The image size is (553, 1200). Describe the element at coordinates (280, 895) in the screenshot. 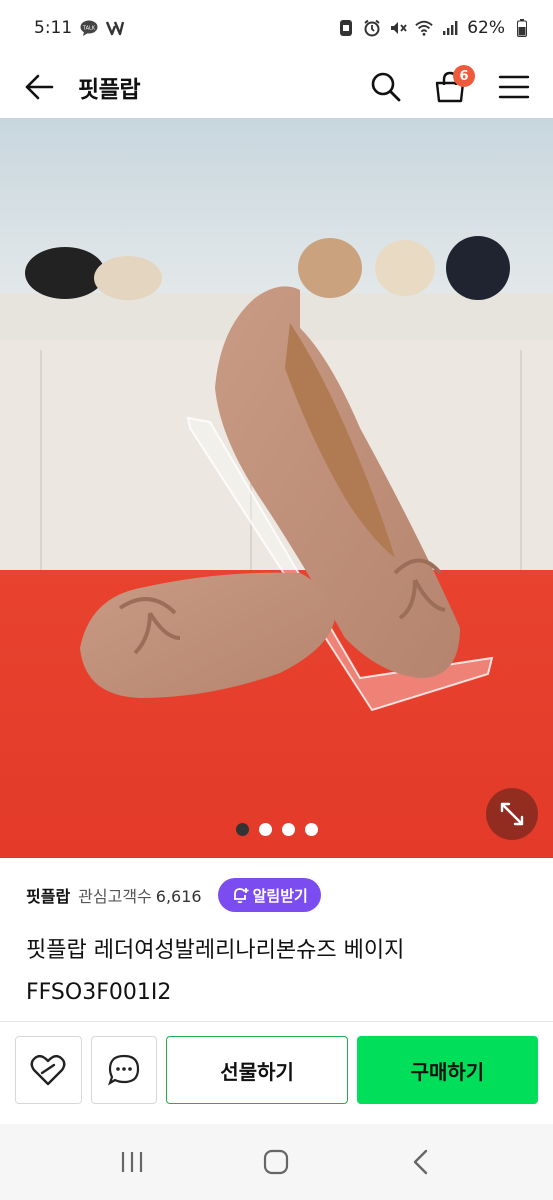

I see `notify-label: 알림받기` at that location.